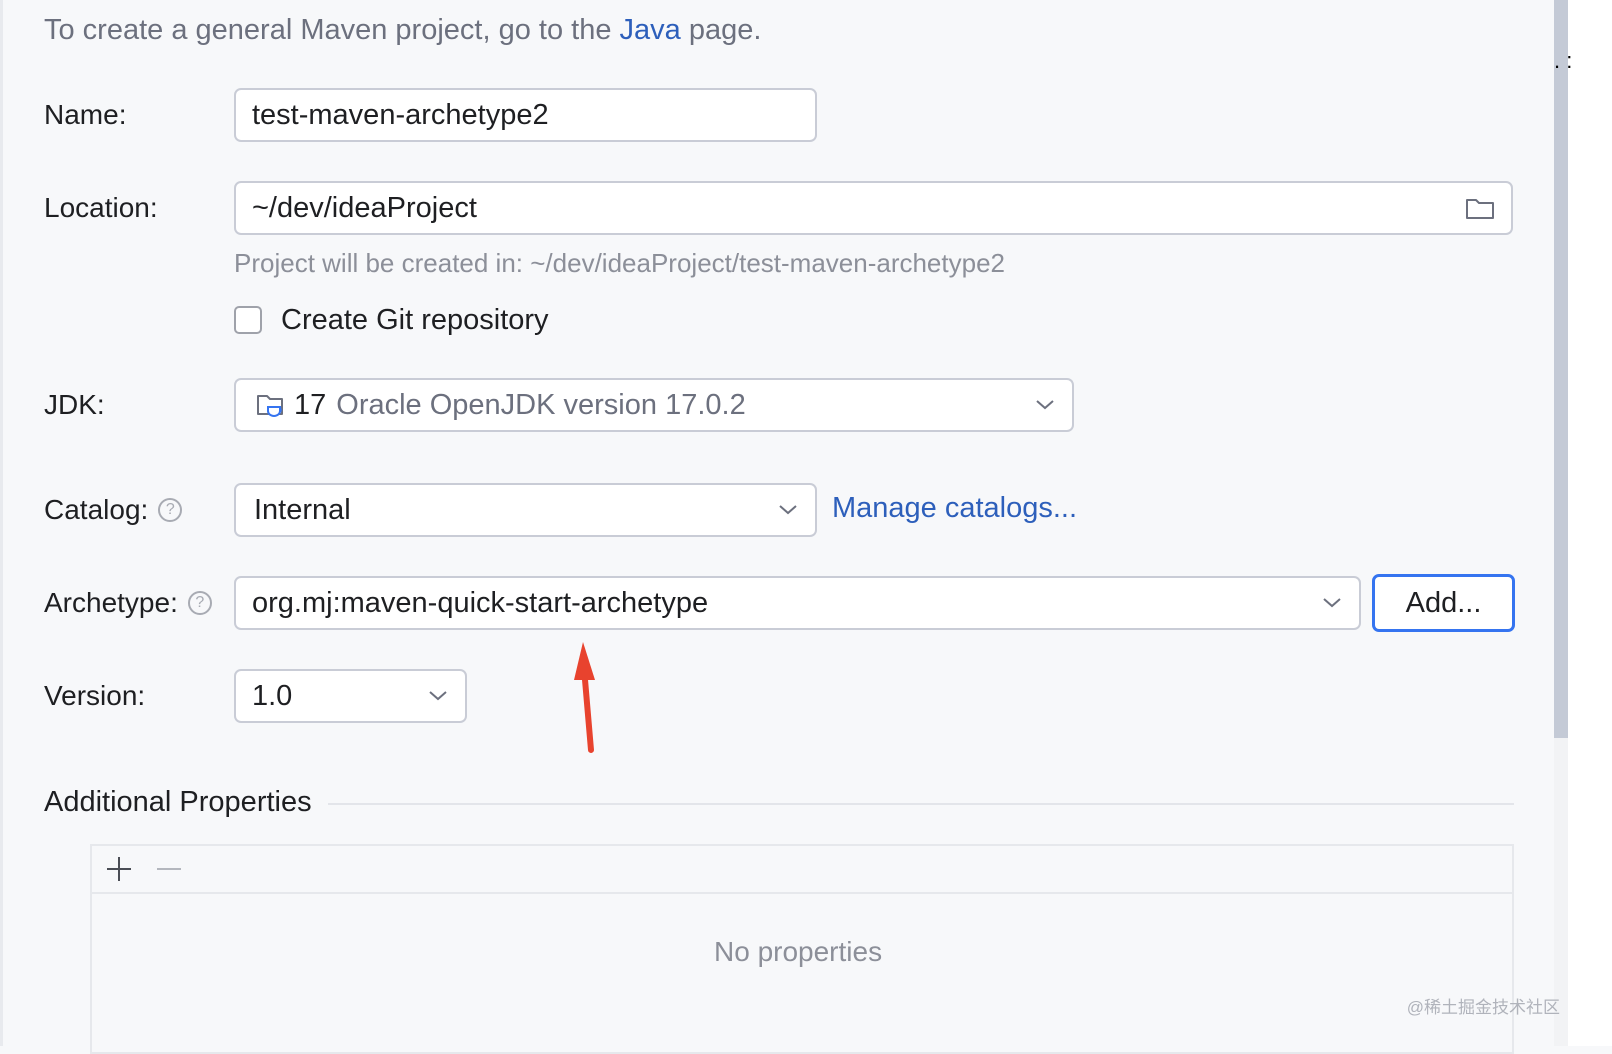 This screenshot has height=1054, width=1612. I want to click on add-property-button, so click(119, 869).